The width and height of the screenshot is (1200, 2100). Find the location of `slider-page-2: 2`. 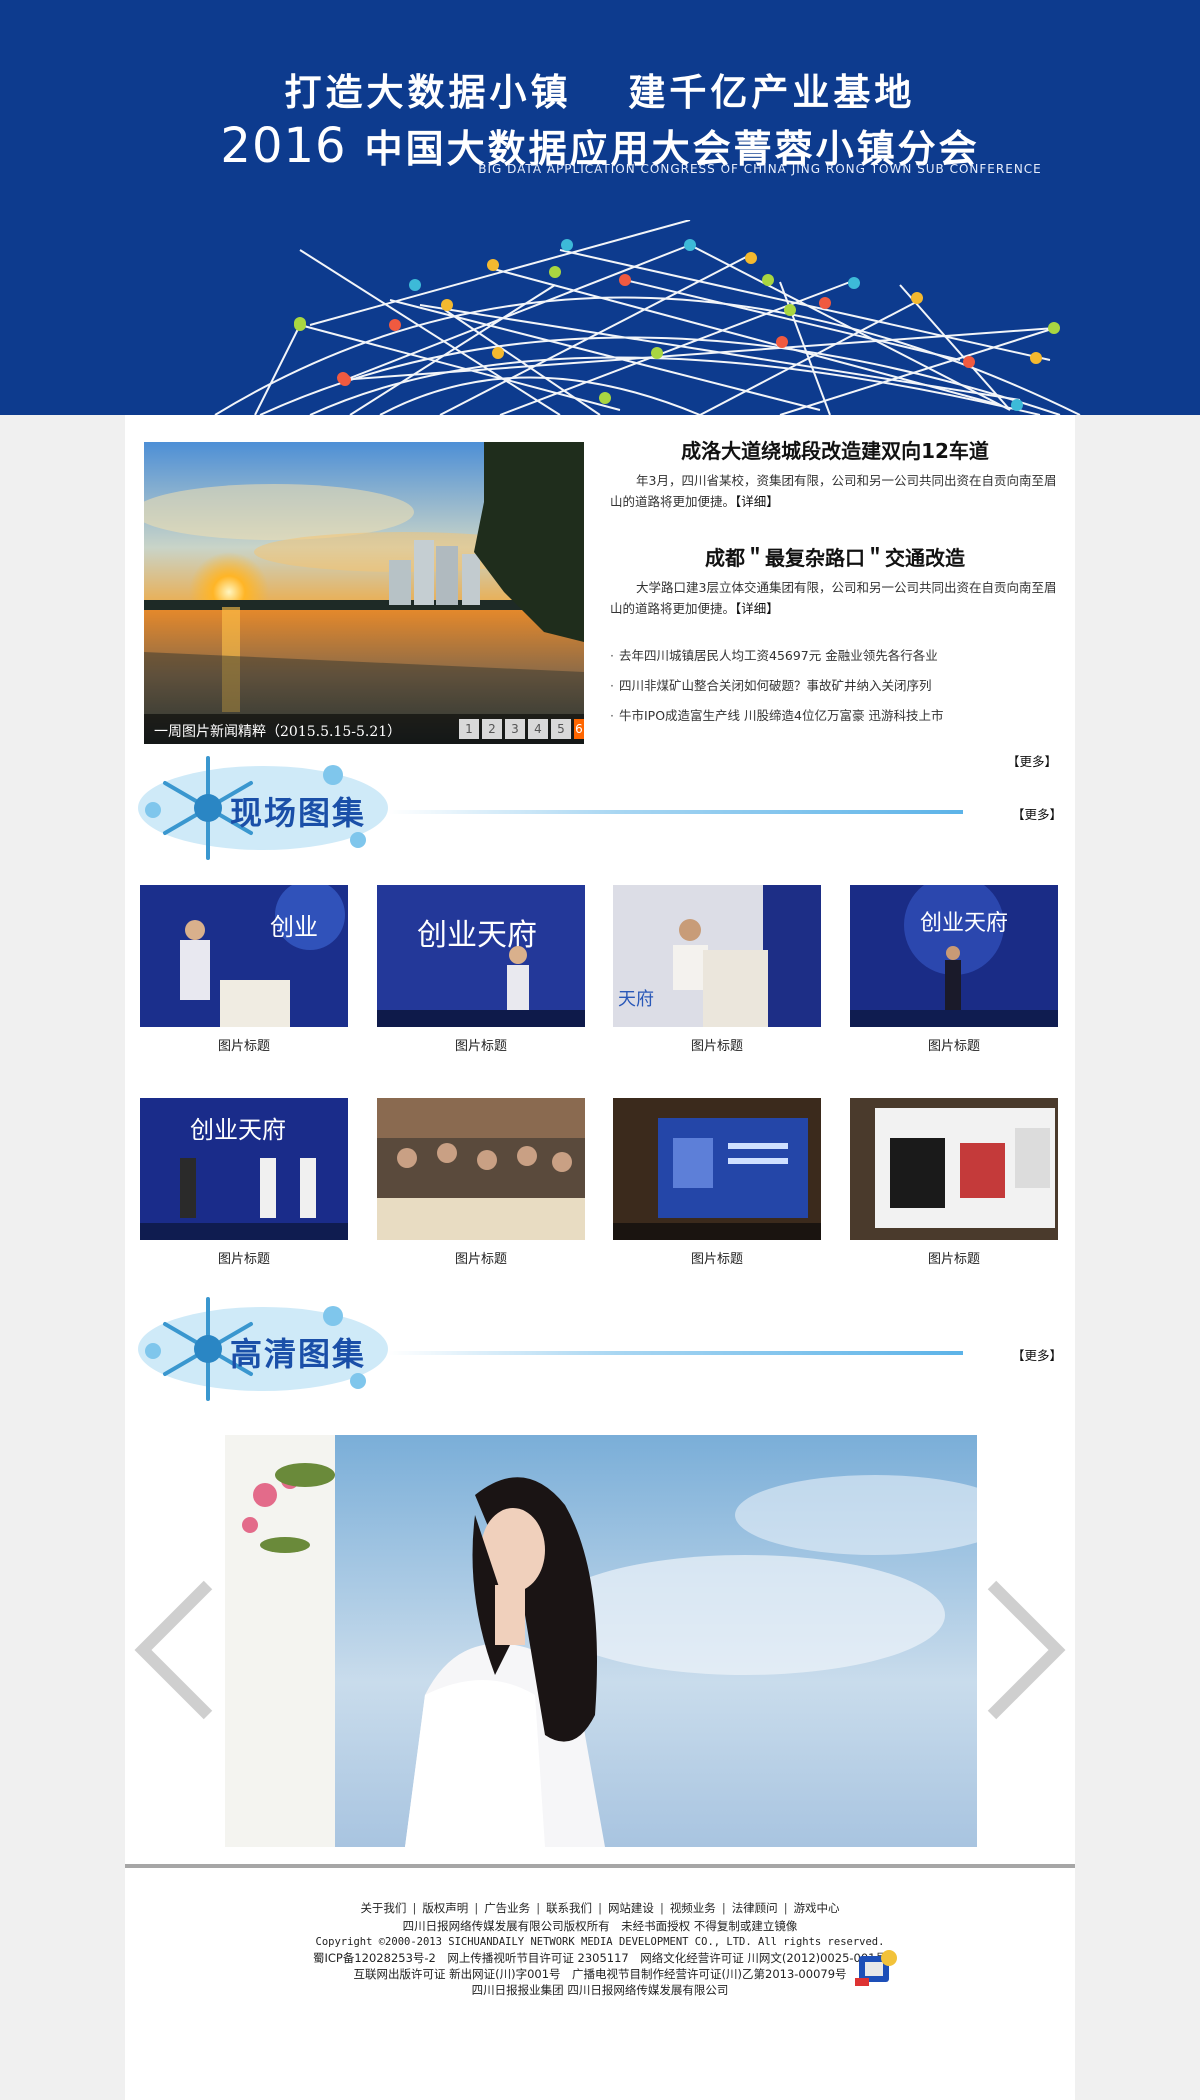

slider-page-2: 2 is located at coordinates (492, 729).